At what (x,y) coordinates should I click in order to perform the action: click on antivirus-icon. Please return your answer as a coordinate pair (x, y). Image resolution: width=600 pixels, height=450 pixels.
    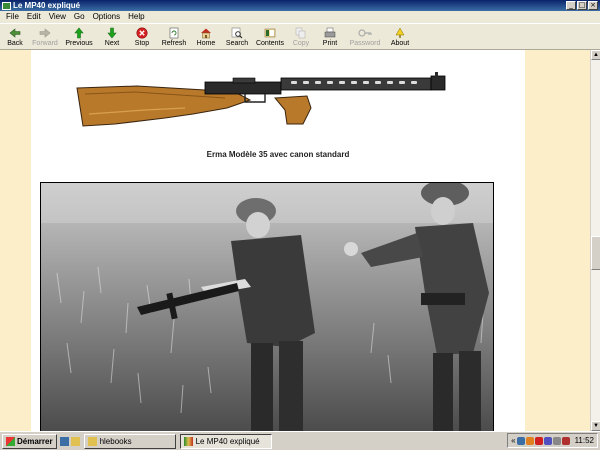
    Looking at the image, I should click on (529, 440).